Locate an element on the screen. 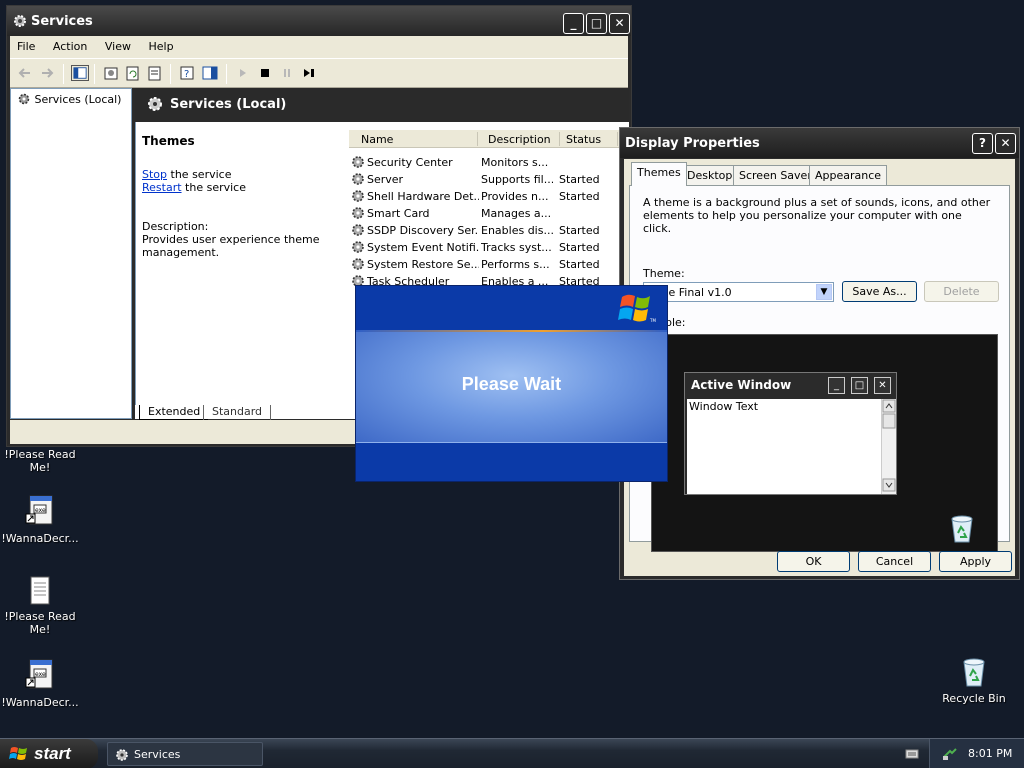 This screenshot has width=1024, height=768. forward-arrow-icon is located at coordinates (47, 73).